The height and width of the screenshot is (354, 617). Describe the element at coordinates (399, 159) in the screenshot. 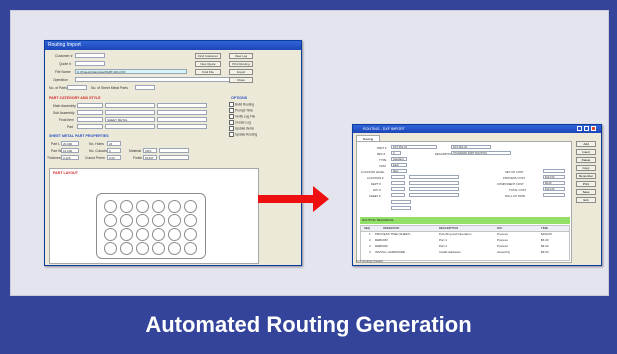

I see `er-field-type: Standard` at that location.